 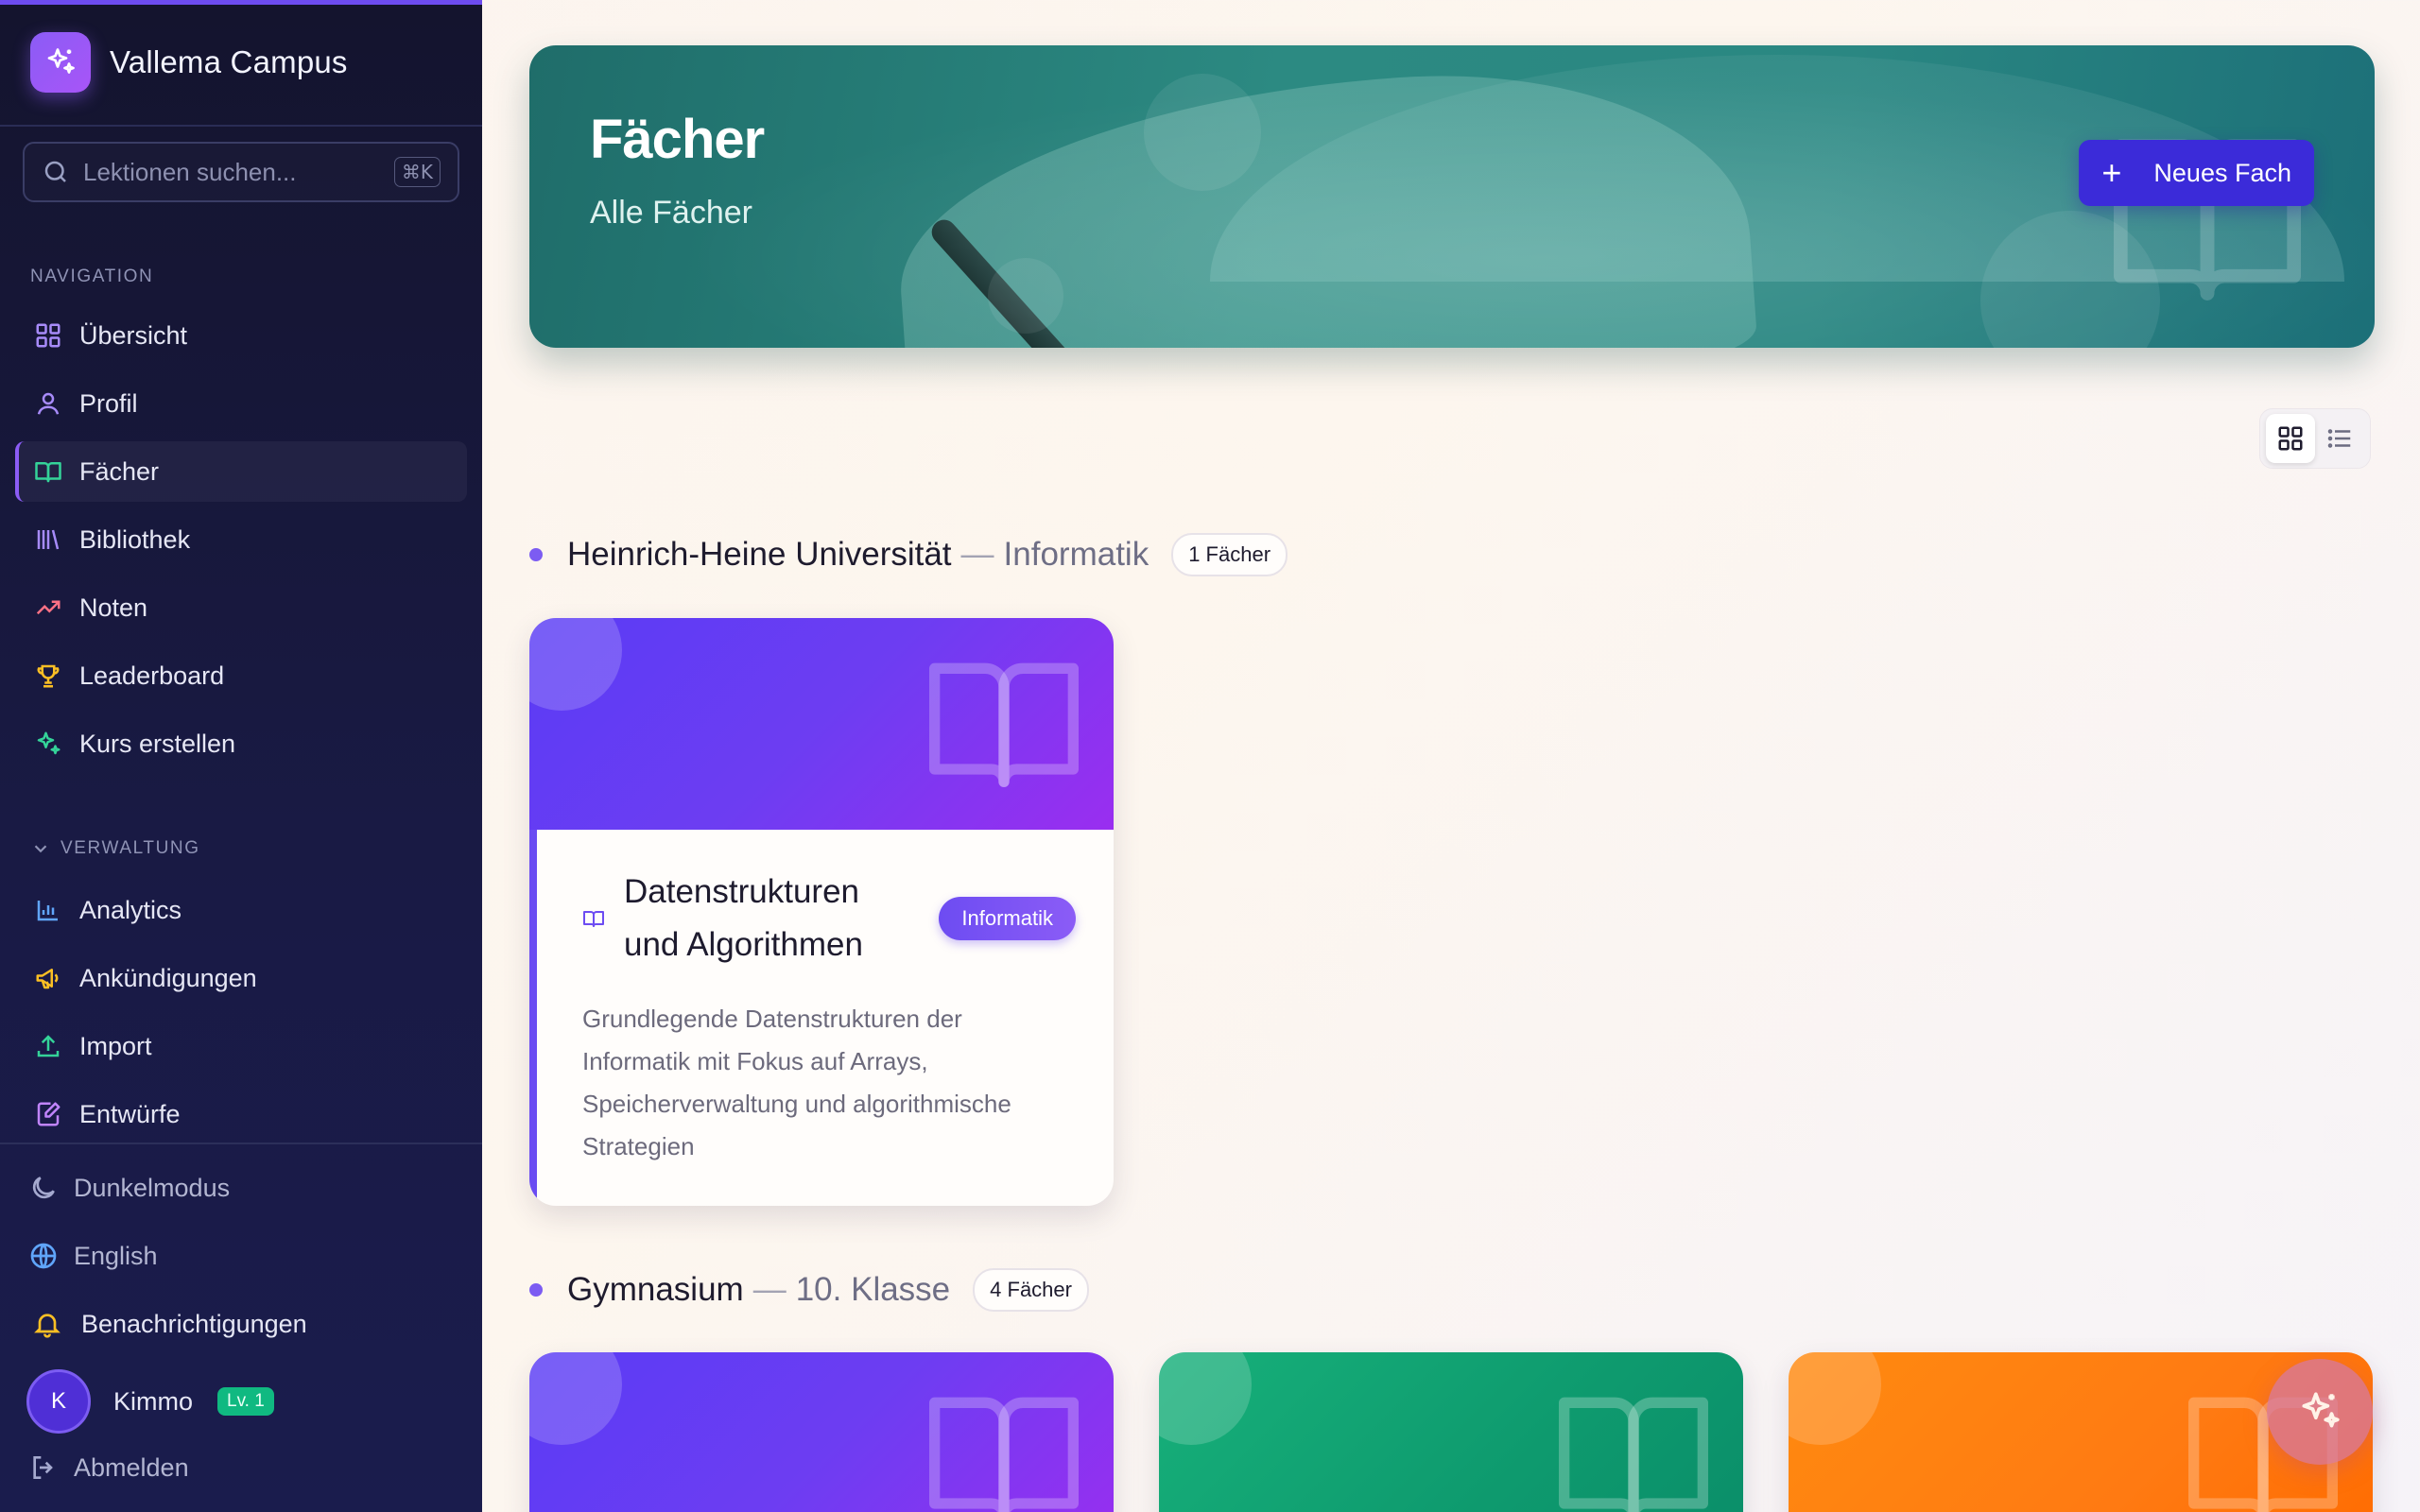 What do you see at coordinates (168, 977) in the screenshot?
I see `sidebar-item-label: Ankündigungen` at bounding box center [168, 977].